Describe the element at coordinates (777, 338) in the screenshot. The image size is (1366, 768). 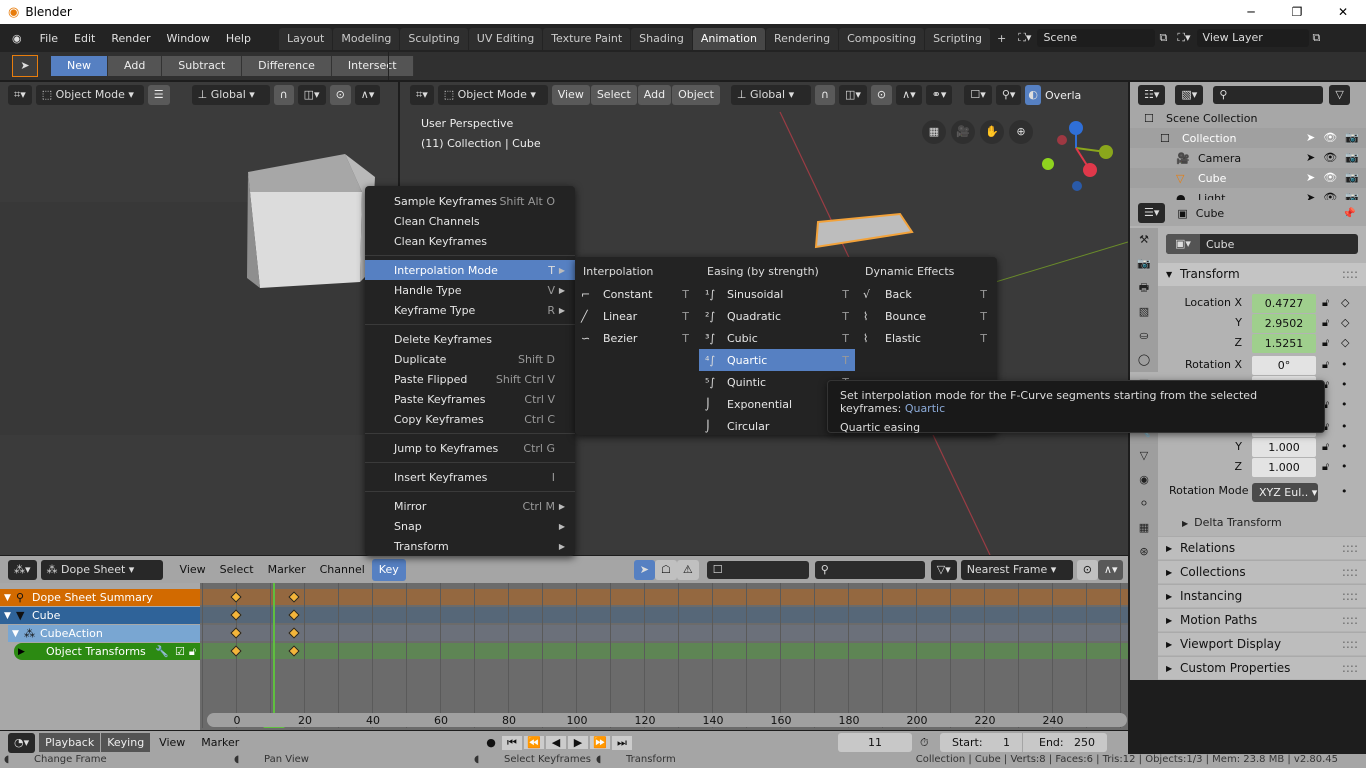
I see `interpolation-cubic: ³∫ Cubic T` at that location.